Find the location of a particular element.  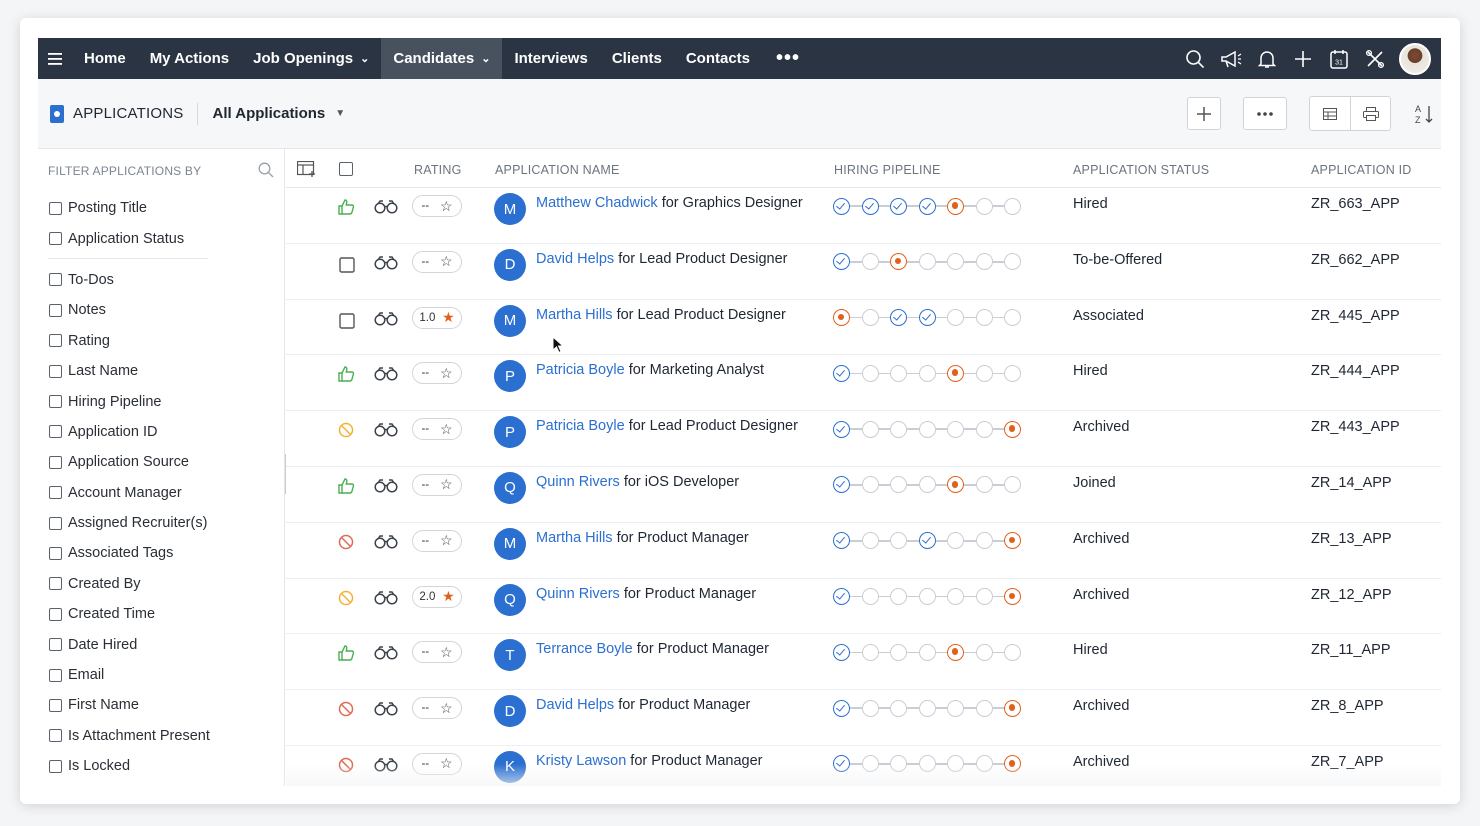

view-selector: All Applications ▼ is located at coordinates (278, 113).